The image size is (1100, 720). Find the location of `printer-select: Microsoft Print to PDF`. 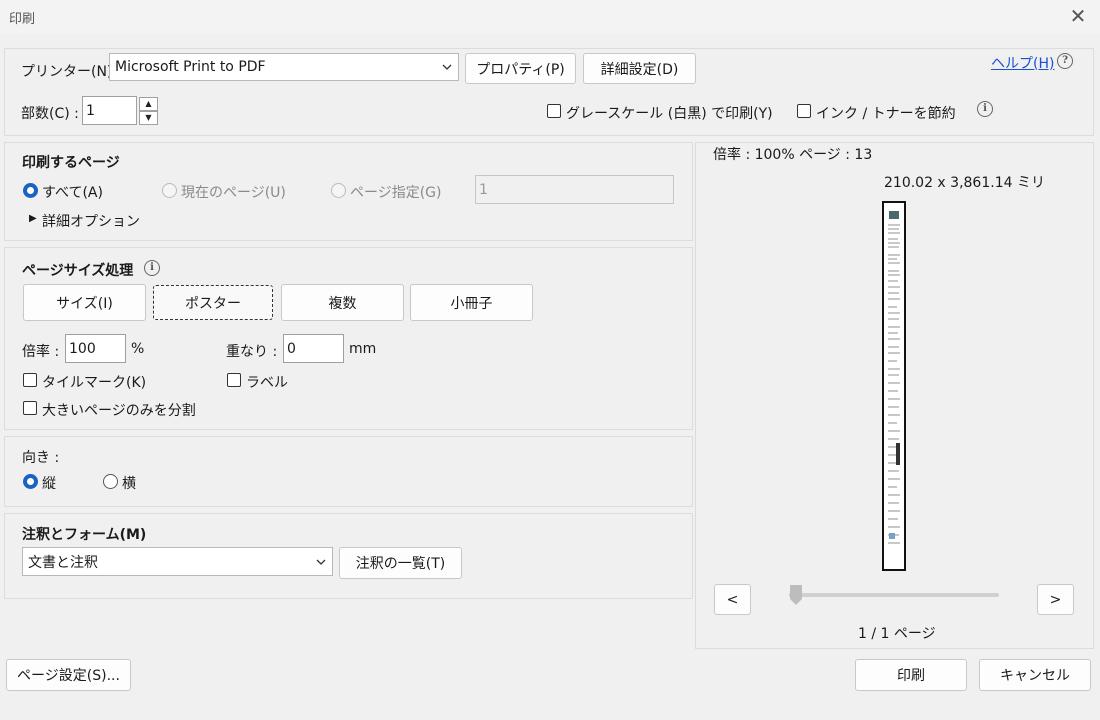

printer-select: Microsoft Print to PDF is located at coordinates (284, 67).